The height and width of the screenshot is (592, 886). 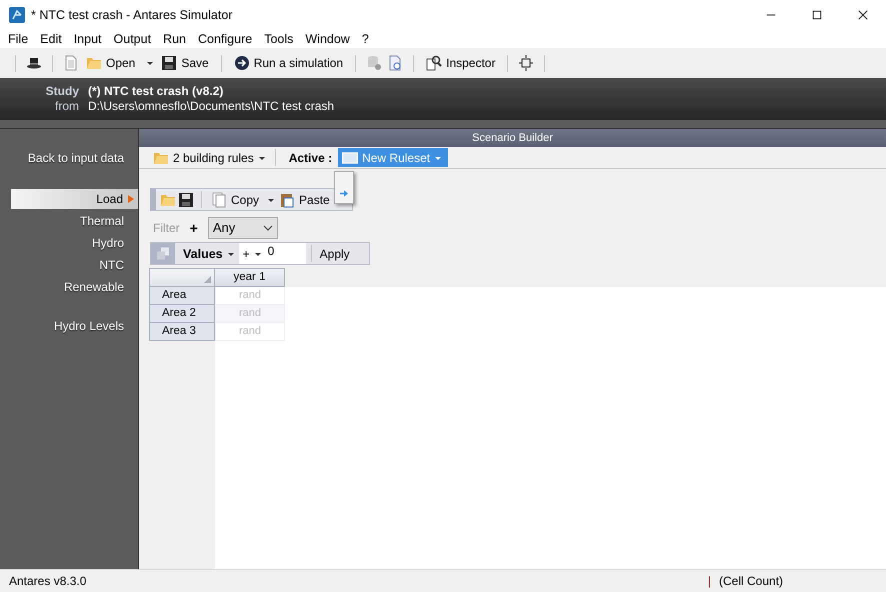 What do you see at coordinates (211, 106) in the screenshot?
I see `study-path: D:\Users\omnesflo\Documents\NTC test crash` at bounding box center [211, 106].